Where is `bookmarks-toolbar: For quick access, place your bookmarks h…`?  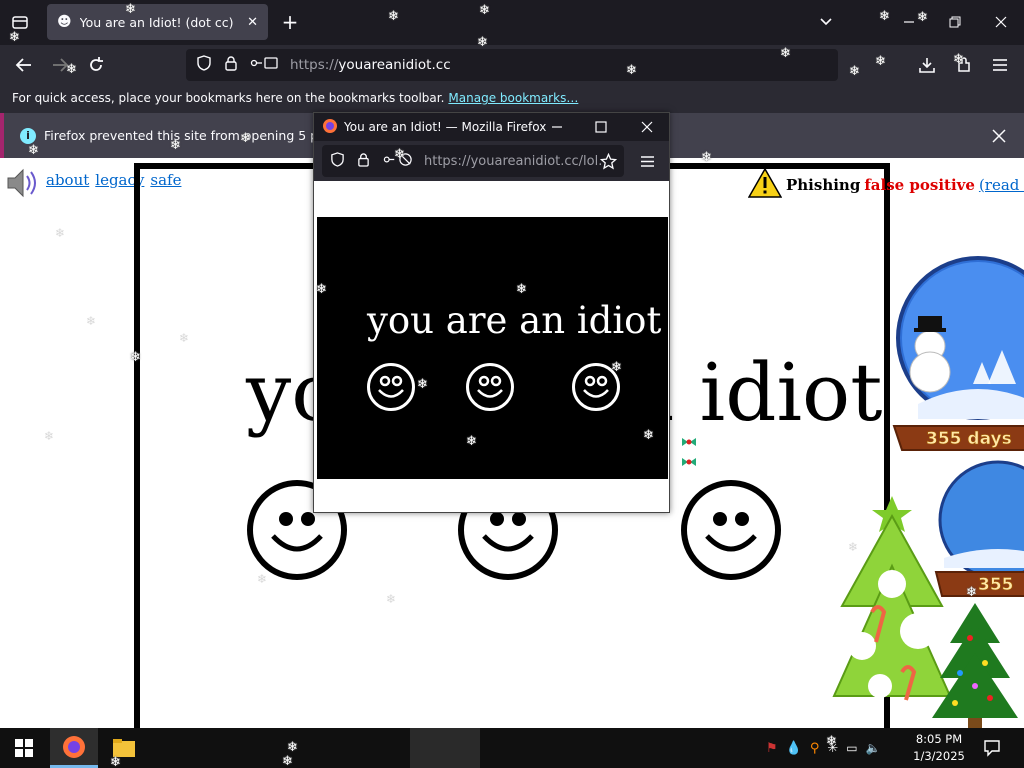 bookmarks-toolbar: For quick access, place your bookmarks h… is located at coordinates (512, 99).